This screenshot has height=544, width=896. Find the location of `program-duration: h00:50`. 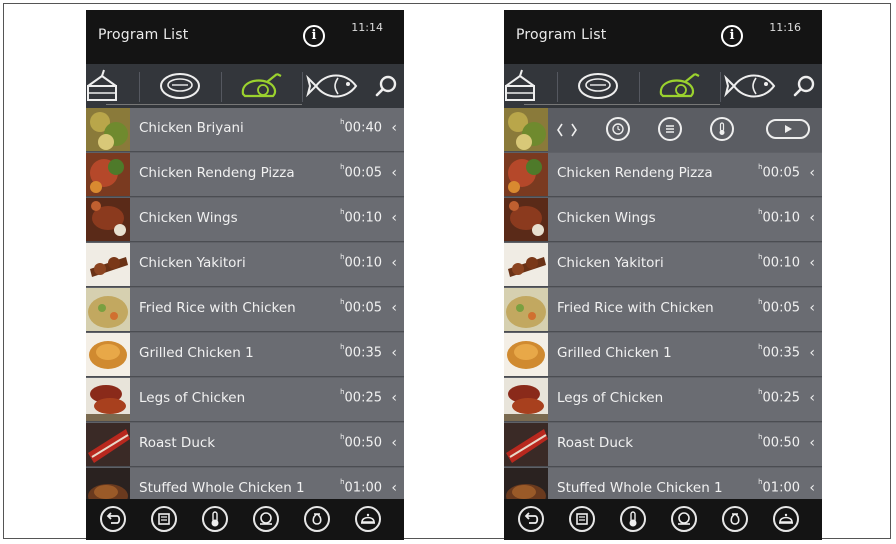

program-duration: h00:50 is located at coordinates (779, 442).